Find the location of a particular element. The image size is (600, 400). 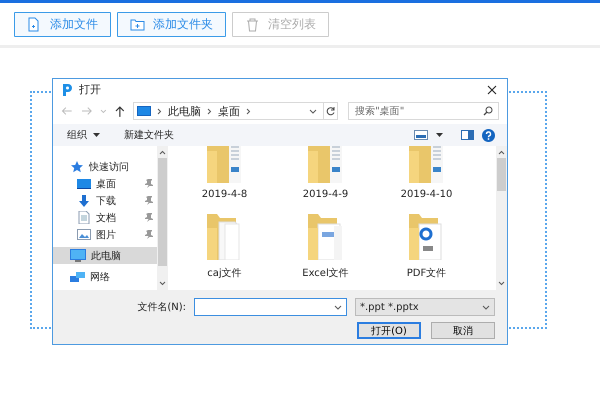

nav-item: 文档 is located at coordinates (105, 217).